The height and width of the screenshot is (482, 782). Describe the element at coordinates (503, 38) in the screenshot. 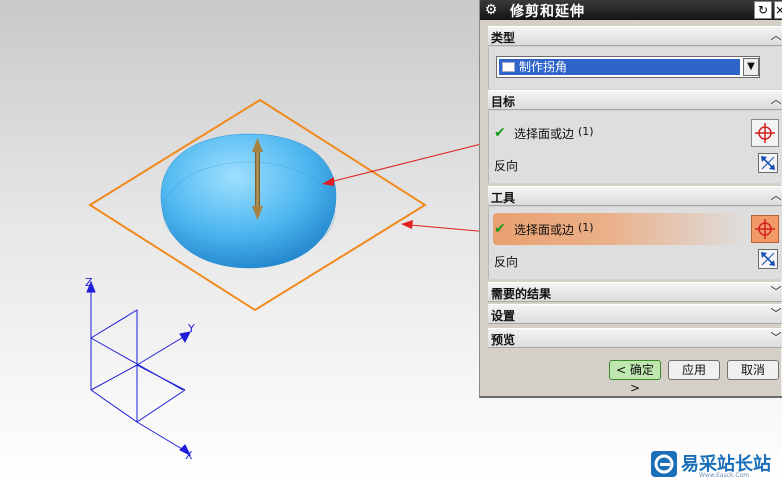

I see `section-label-type: 类型` at that location.